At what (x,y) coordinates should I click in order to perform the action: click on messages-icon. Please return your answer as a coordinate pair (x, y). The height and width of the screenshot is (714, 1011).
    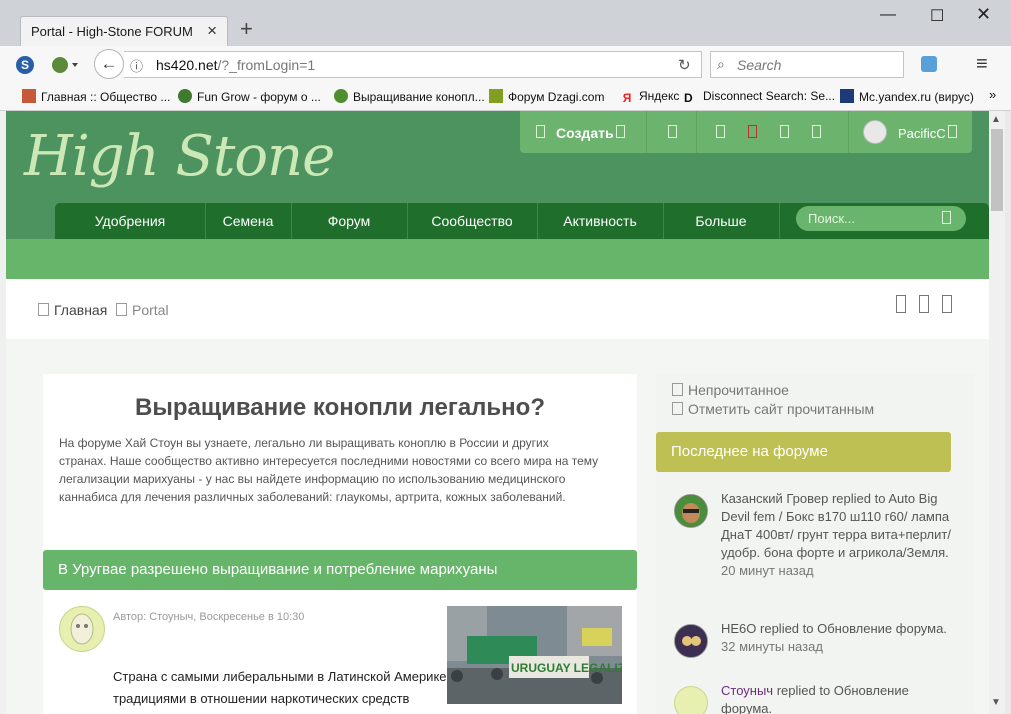
    Looking at the image, I should click on (720, 131).